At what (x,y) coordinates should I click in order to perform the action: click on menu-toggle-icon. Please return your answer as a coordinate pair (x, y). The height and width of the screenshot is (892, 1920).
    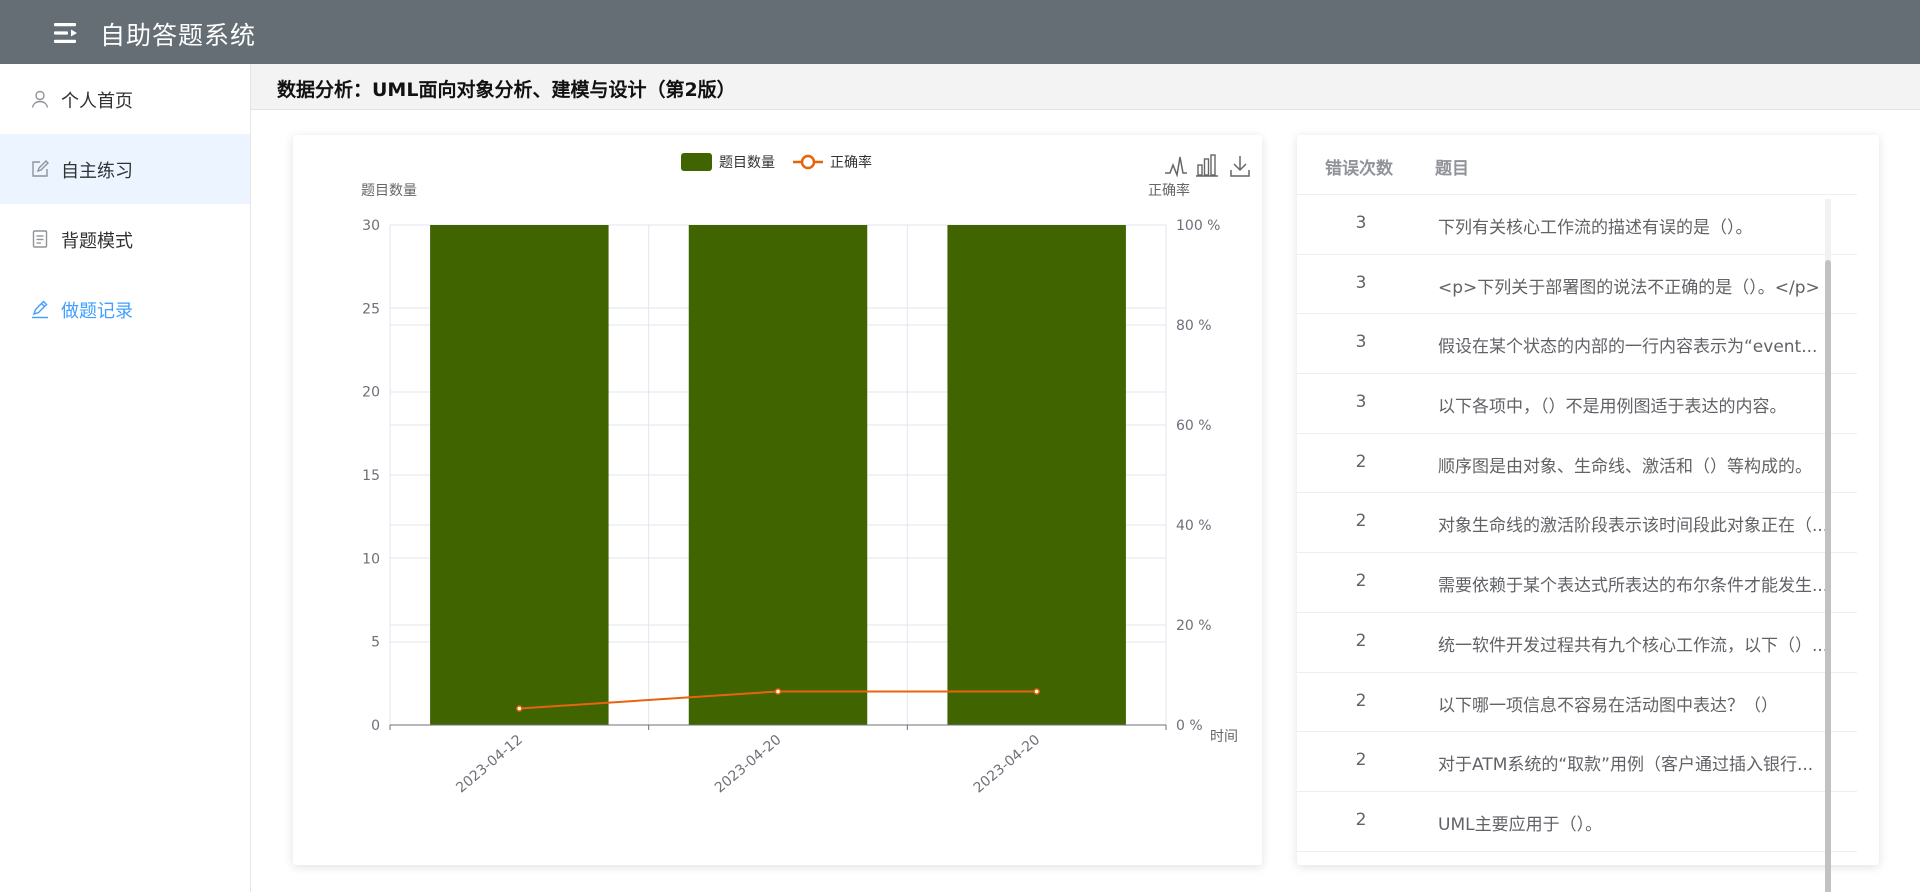
    Looking at the image, I should click on (67, 33).